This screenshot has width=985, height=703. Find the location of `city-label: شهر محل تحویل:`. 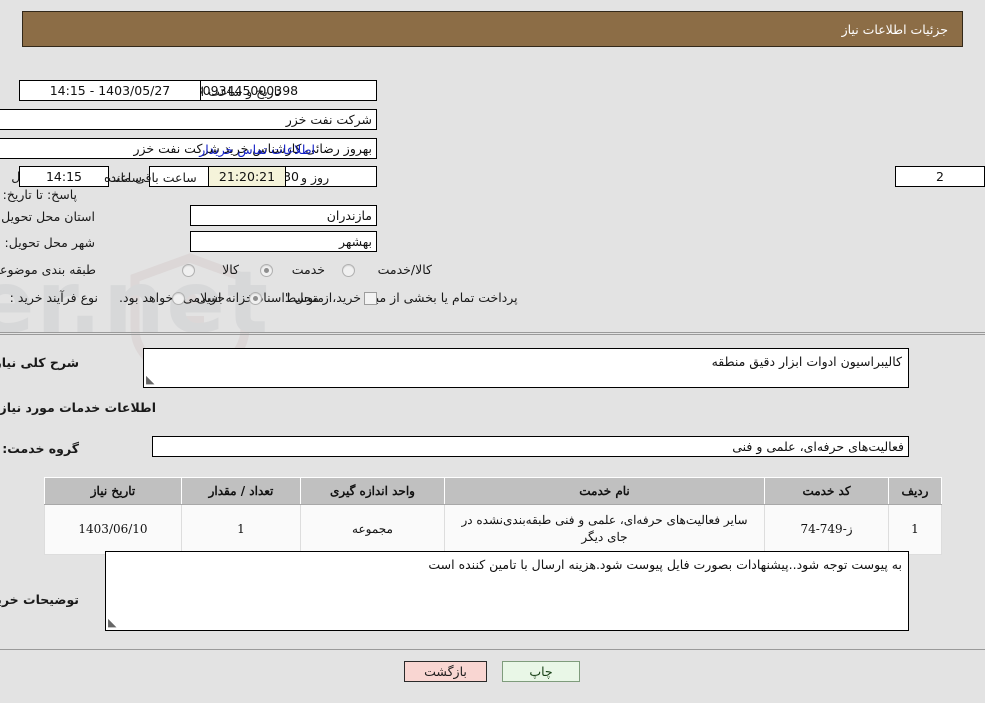

city-label: شهر محل تحویل: is located at coordinates (49, 242).